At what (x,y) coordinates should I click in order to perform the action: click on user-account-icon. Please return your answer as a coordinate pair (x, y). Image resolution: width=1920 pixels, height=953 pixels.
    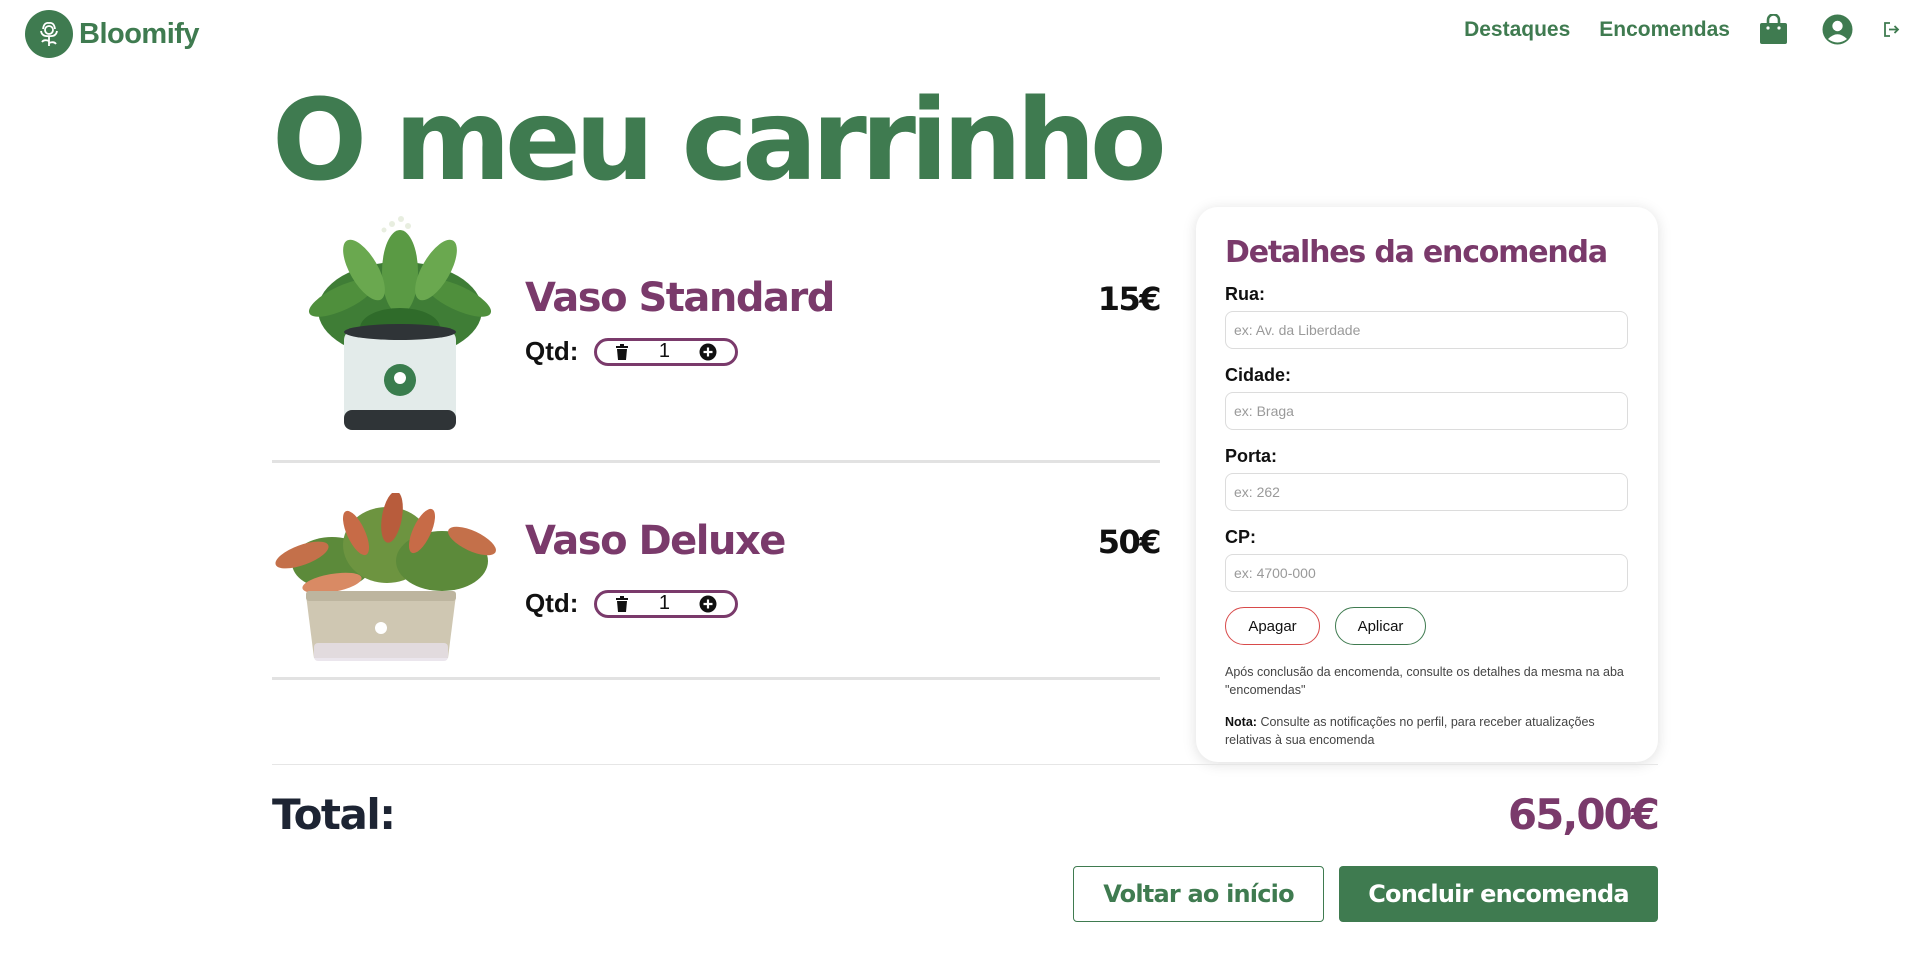
    Looking at the image, I should click on (1837, 29).